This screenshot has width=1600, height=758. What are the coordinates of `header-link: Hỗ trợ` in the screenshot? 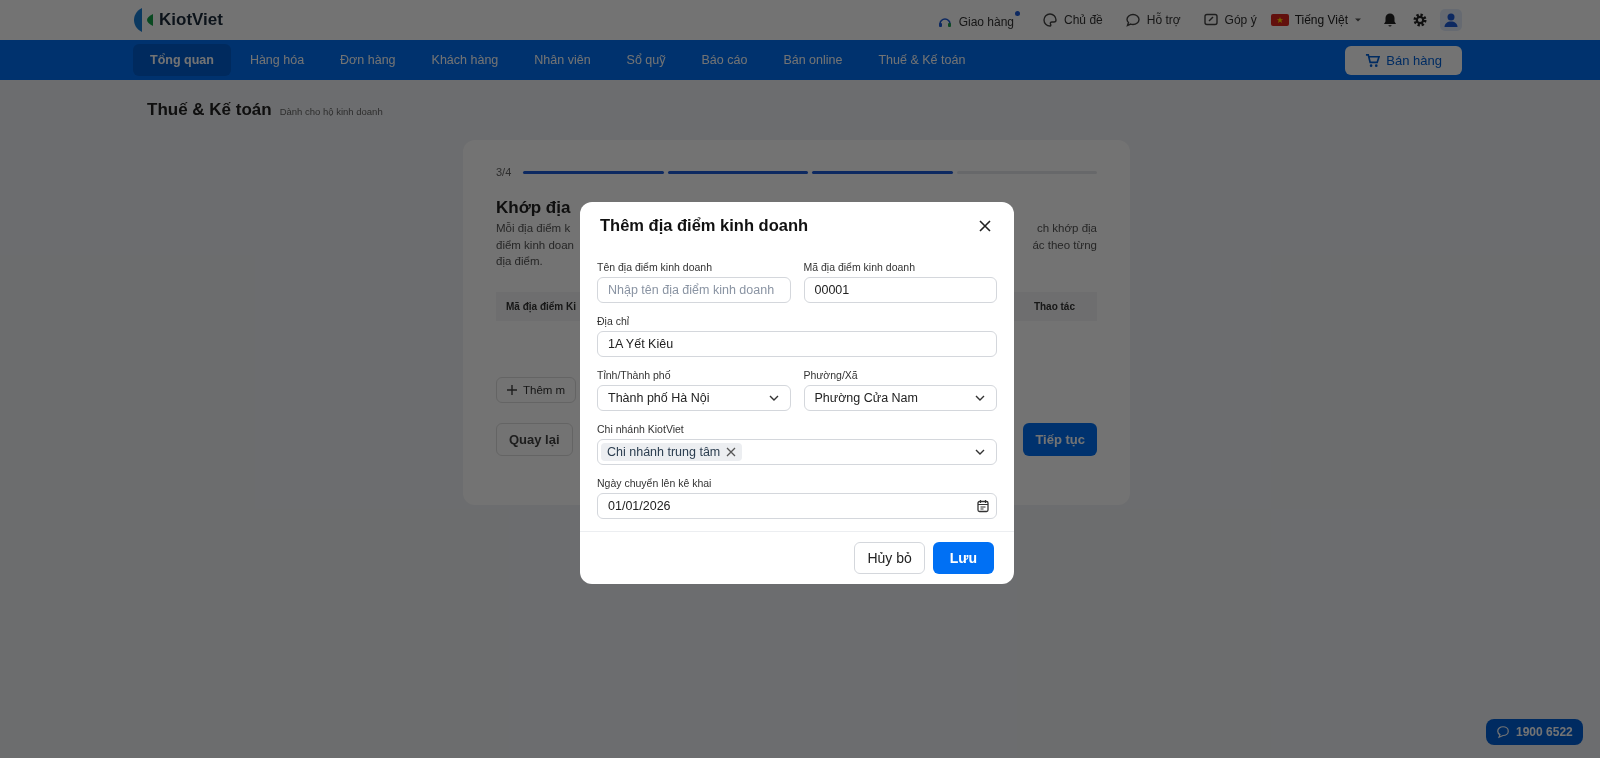 It's located at (1152, 20).